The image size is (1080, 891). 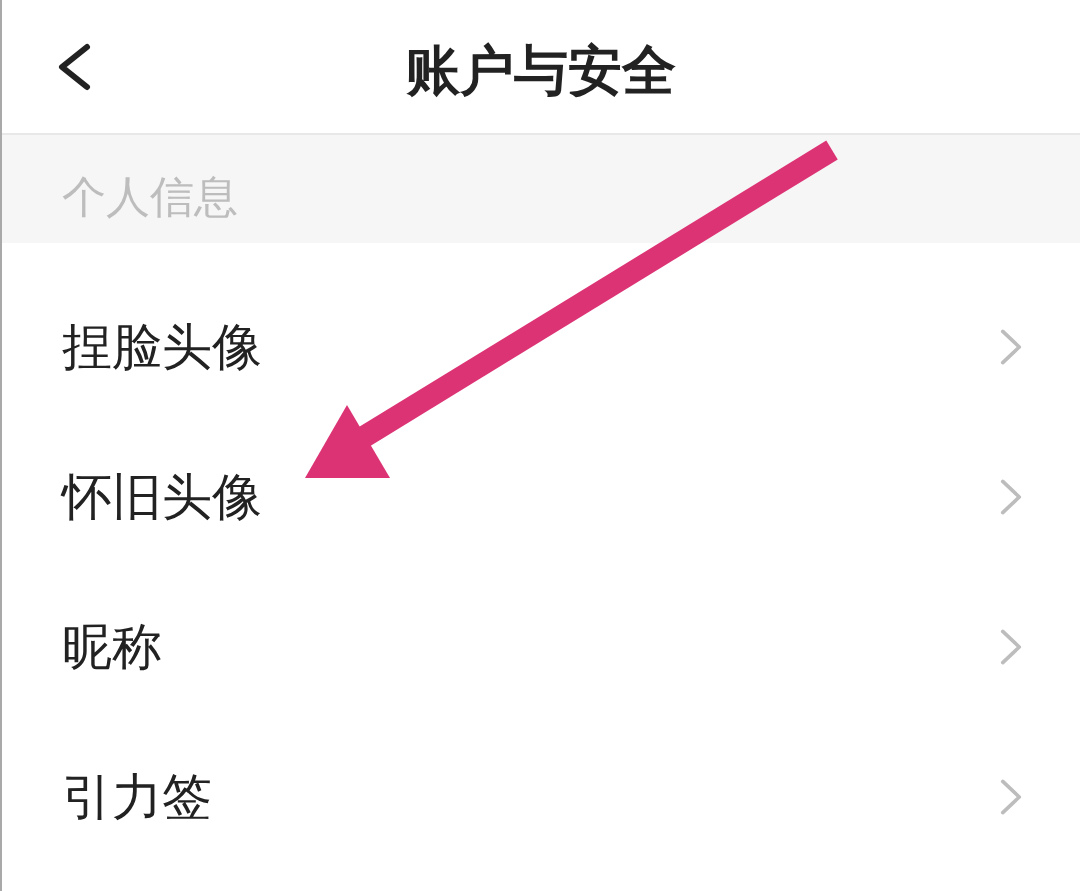 I want to click on section-header: 个人信息, so click(x=541, y=189).